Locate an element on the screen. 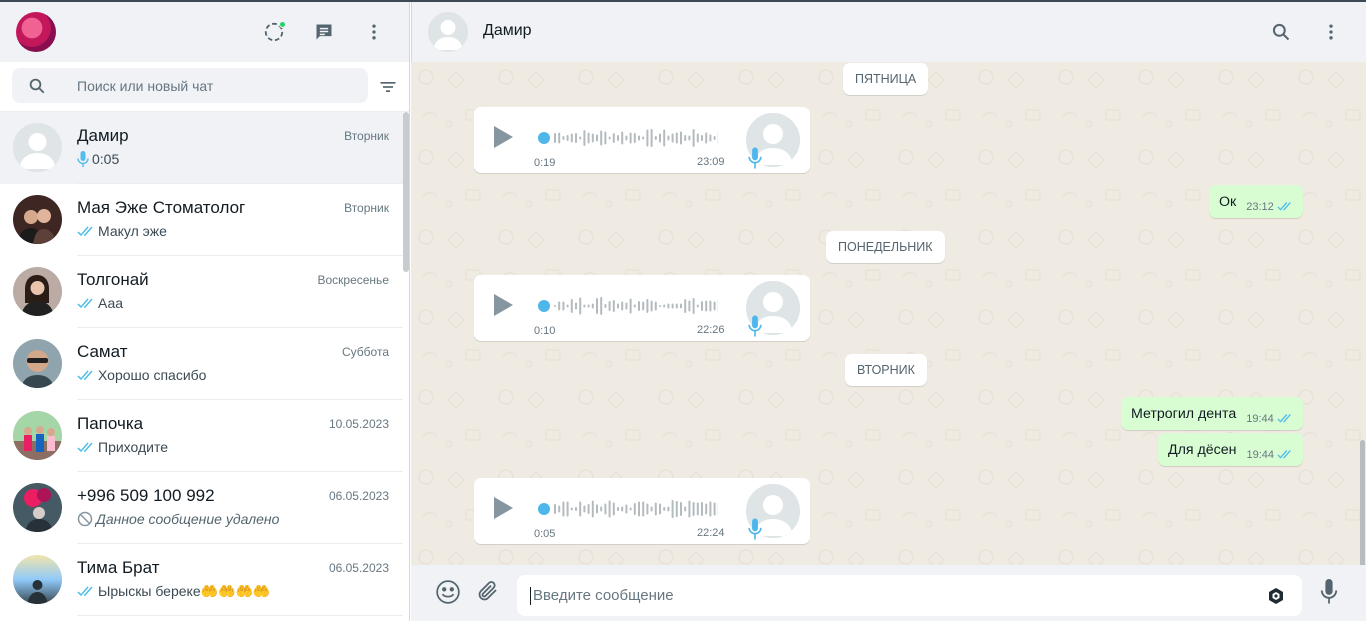 This screenshot has height=621, width=1366. chat-name: Дамир is located at coordinates (103, 135).